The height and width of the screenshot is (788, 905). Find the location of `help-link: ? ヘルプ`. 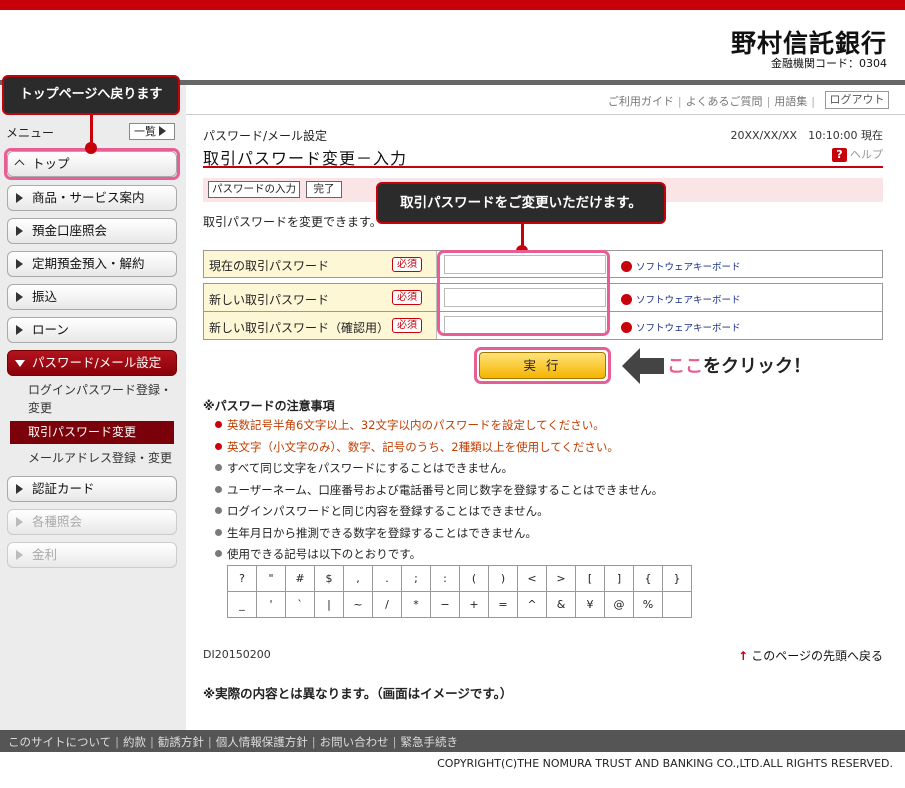

help-link: ? ヘルプ is located at coordinates (857, 154).